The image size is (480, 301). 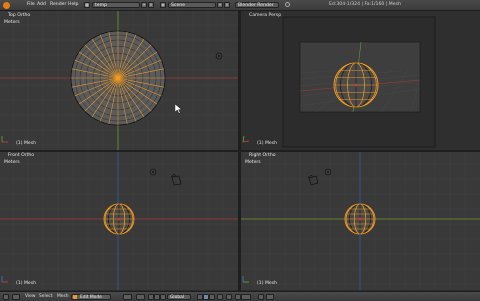 What do you see at coordinates (270, 296) in the screenshot?
I see `layers-icon` at bounding box center [270, 296].